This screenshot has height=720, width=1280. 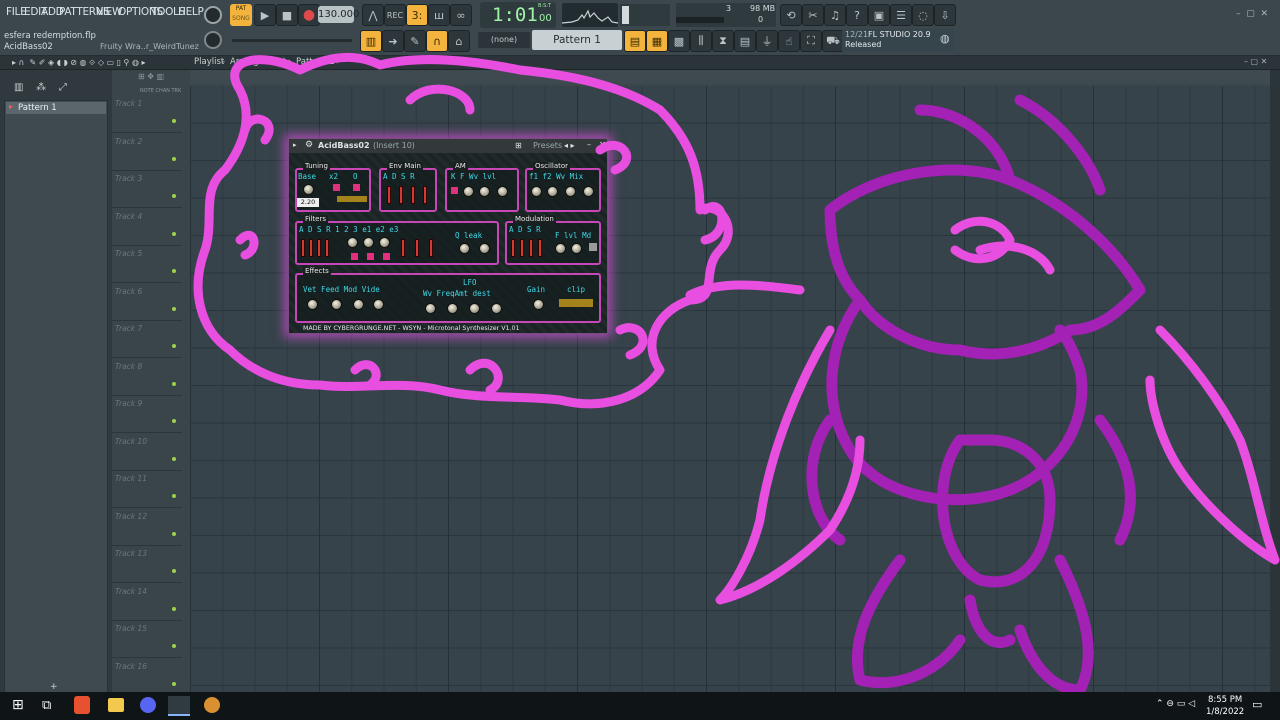 What do you see at coordinates (835, 15) in the screenshot?
I see `mic-icon: ♫` at bounding box center [835, 15].